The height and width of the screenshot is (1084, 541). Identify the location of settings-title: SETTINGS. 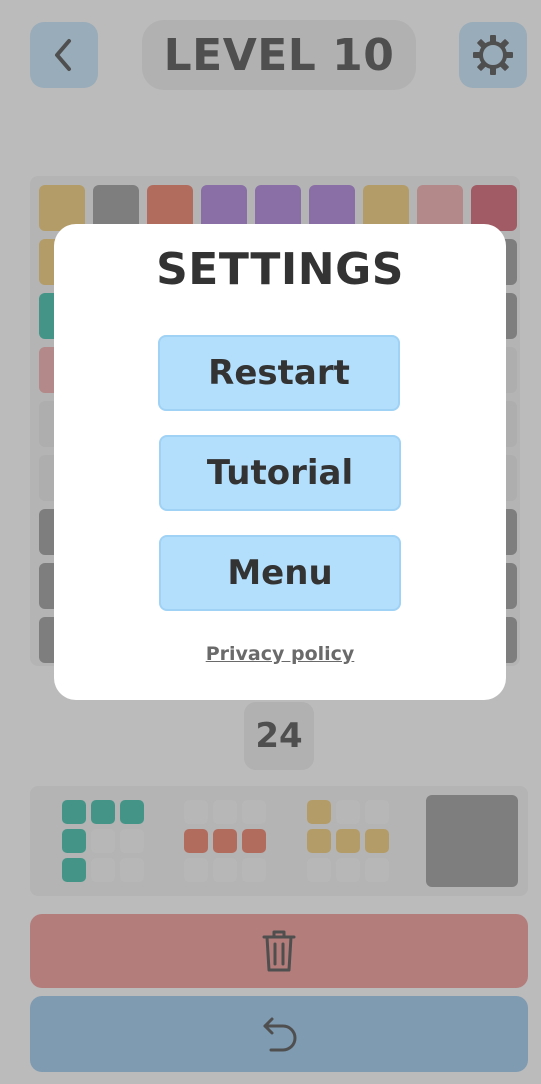
(280, 269).